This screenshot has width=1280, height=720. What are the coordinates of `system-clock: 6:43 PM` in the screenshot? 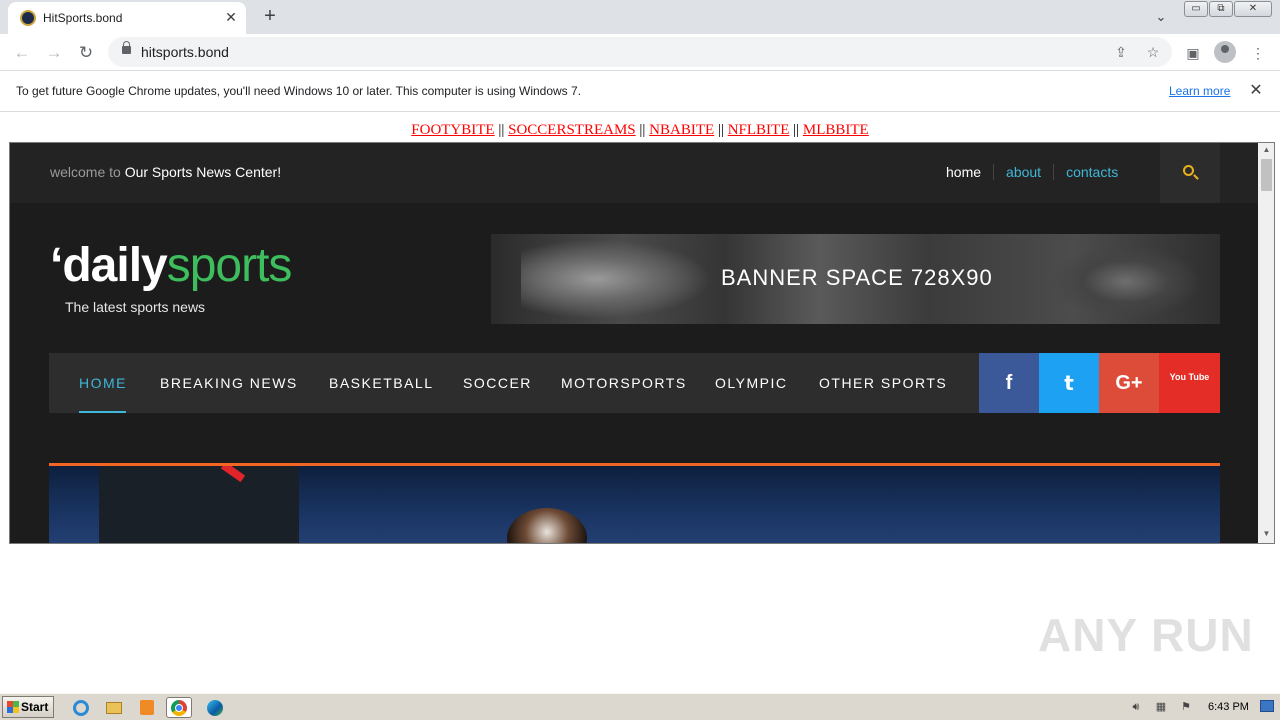 It's located at (1228, 707).